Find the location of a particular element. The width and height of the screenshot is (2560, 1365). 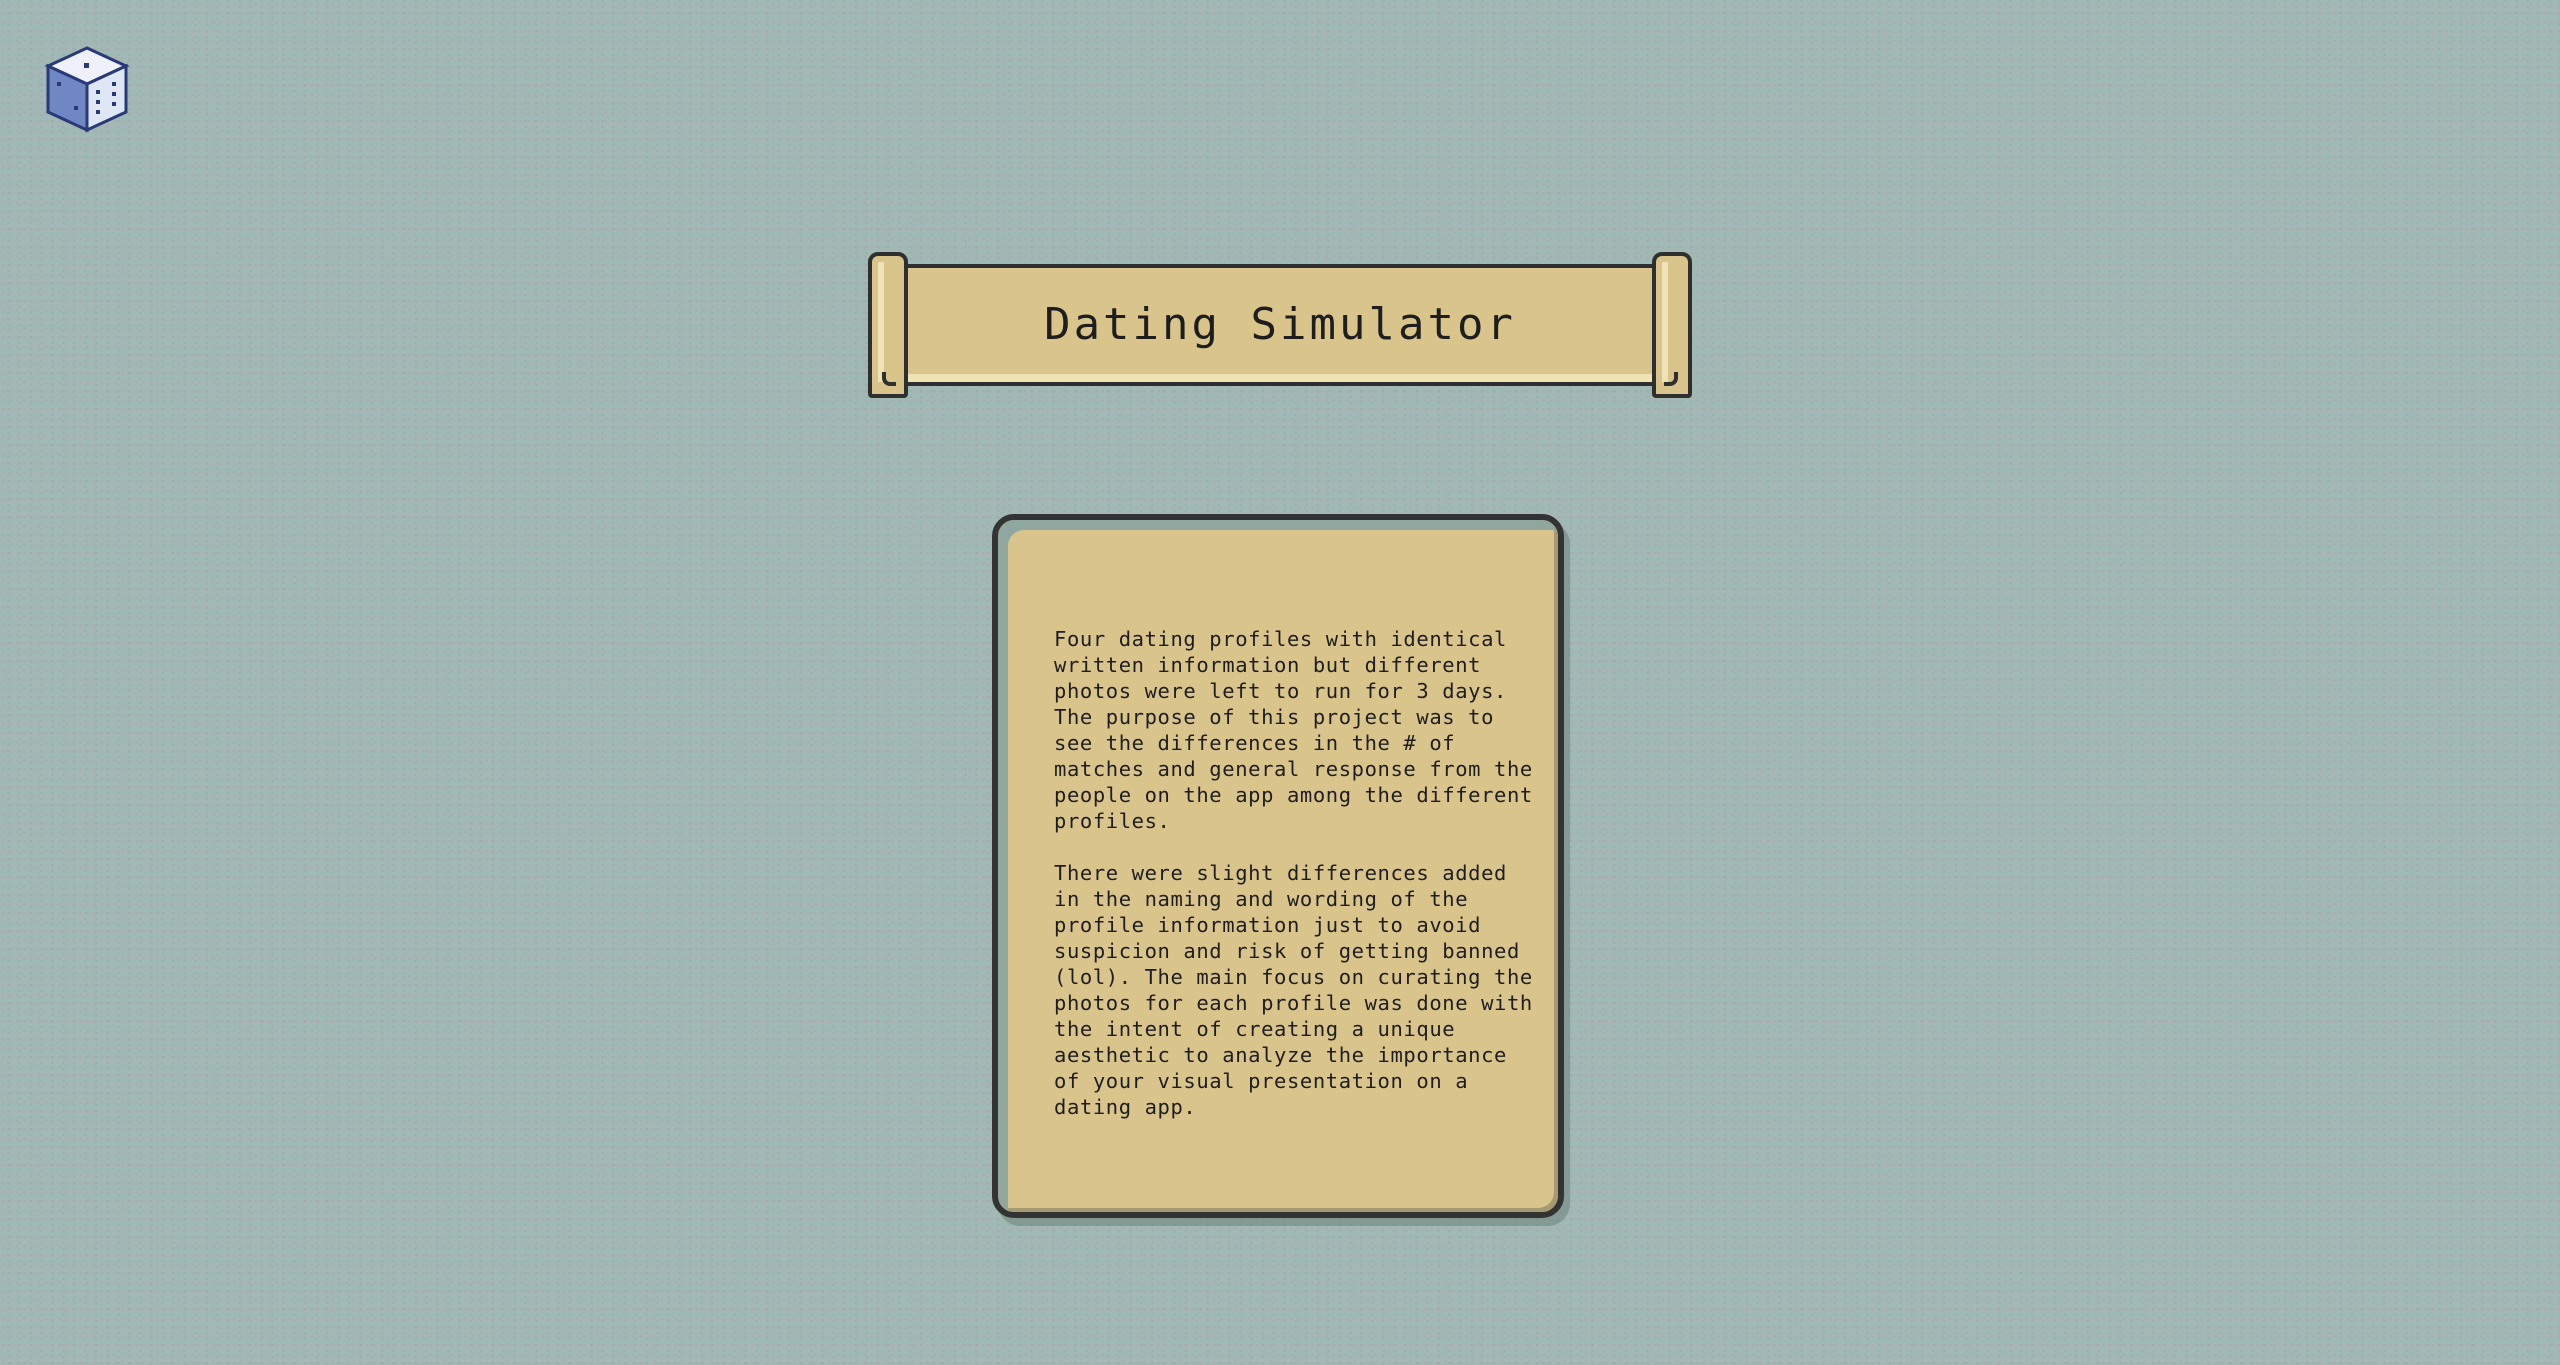

dice-icon is located at coordinates (87, 89).